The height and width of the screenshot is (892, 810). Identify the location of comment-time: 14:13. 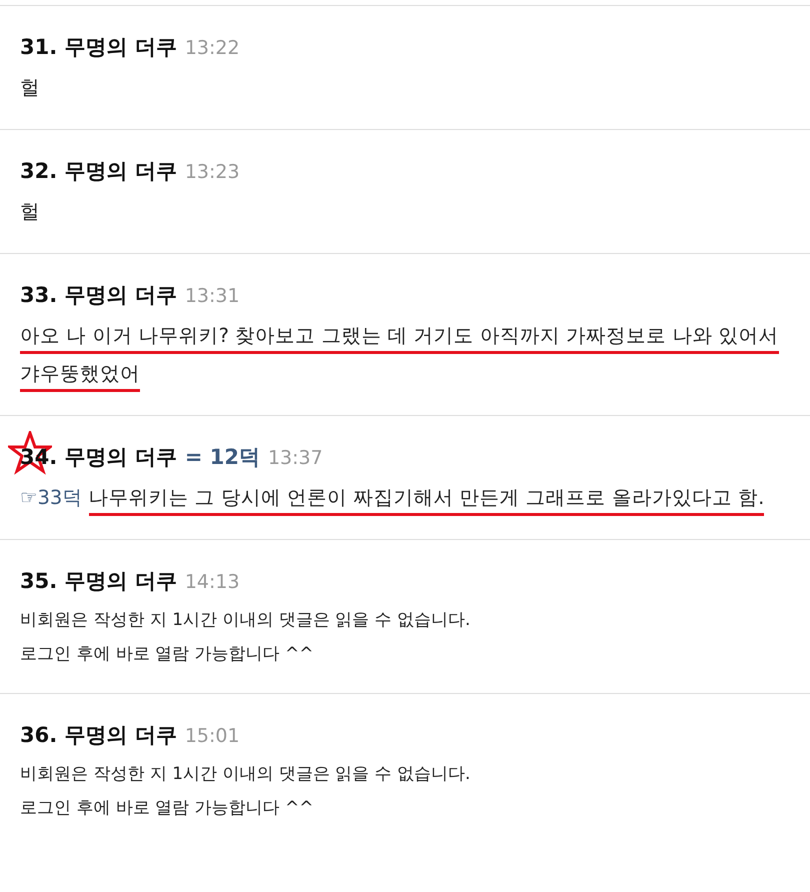
(212, 582).